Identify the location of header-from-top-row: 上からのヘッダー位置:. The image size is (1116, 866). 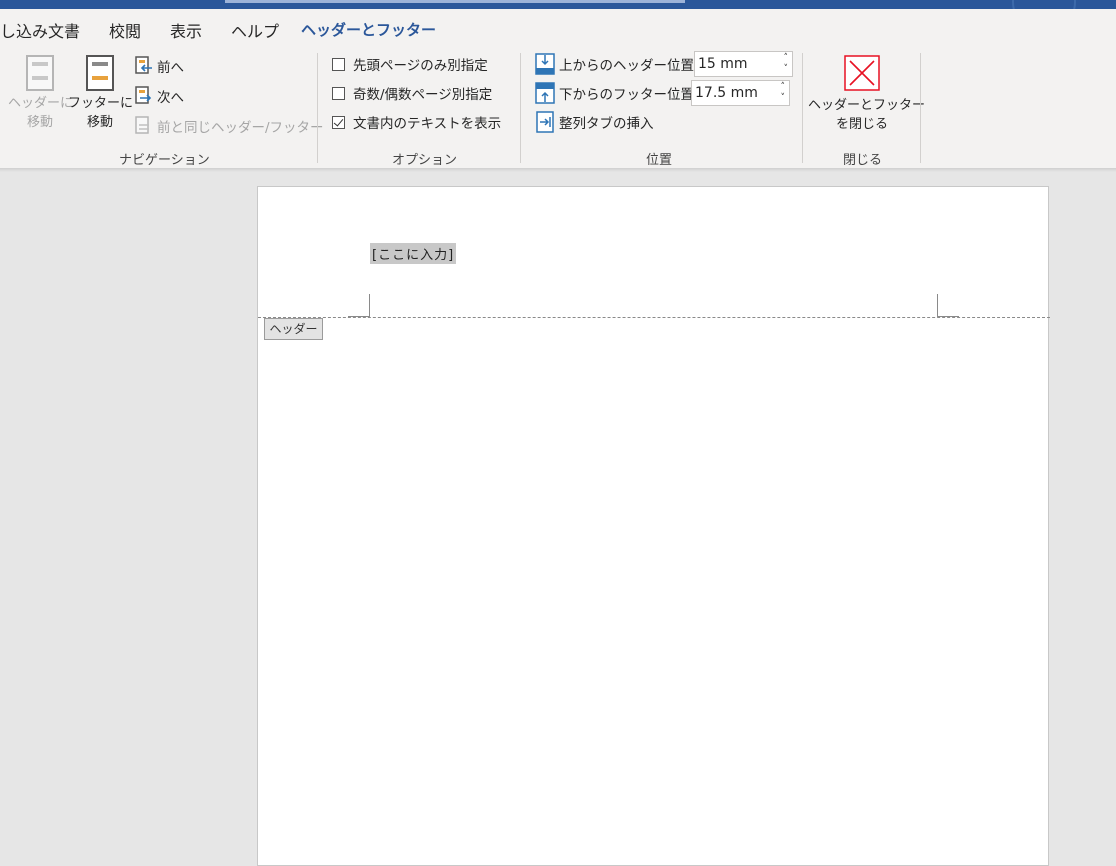
(617, 64).